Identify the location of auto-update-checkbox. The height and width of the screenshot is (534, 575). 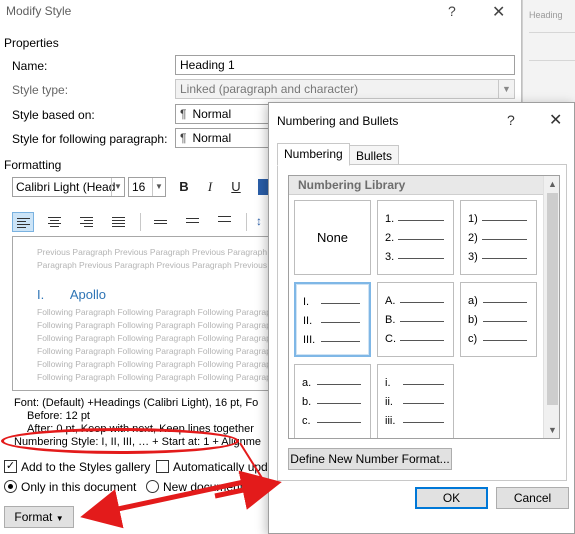
(162, 466).